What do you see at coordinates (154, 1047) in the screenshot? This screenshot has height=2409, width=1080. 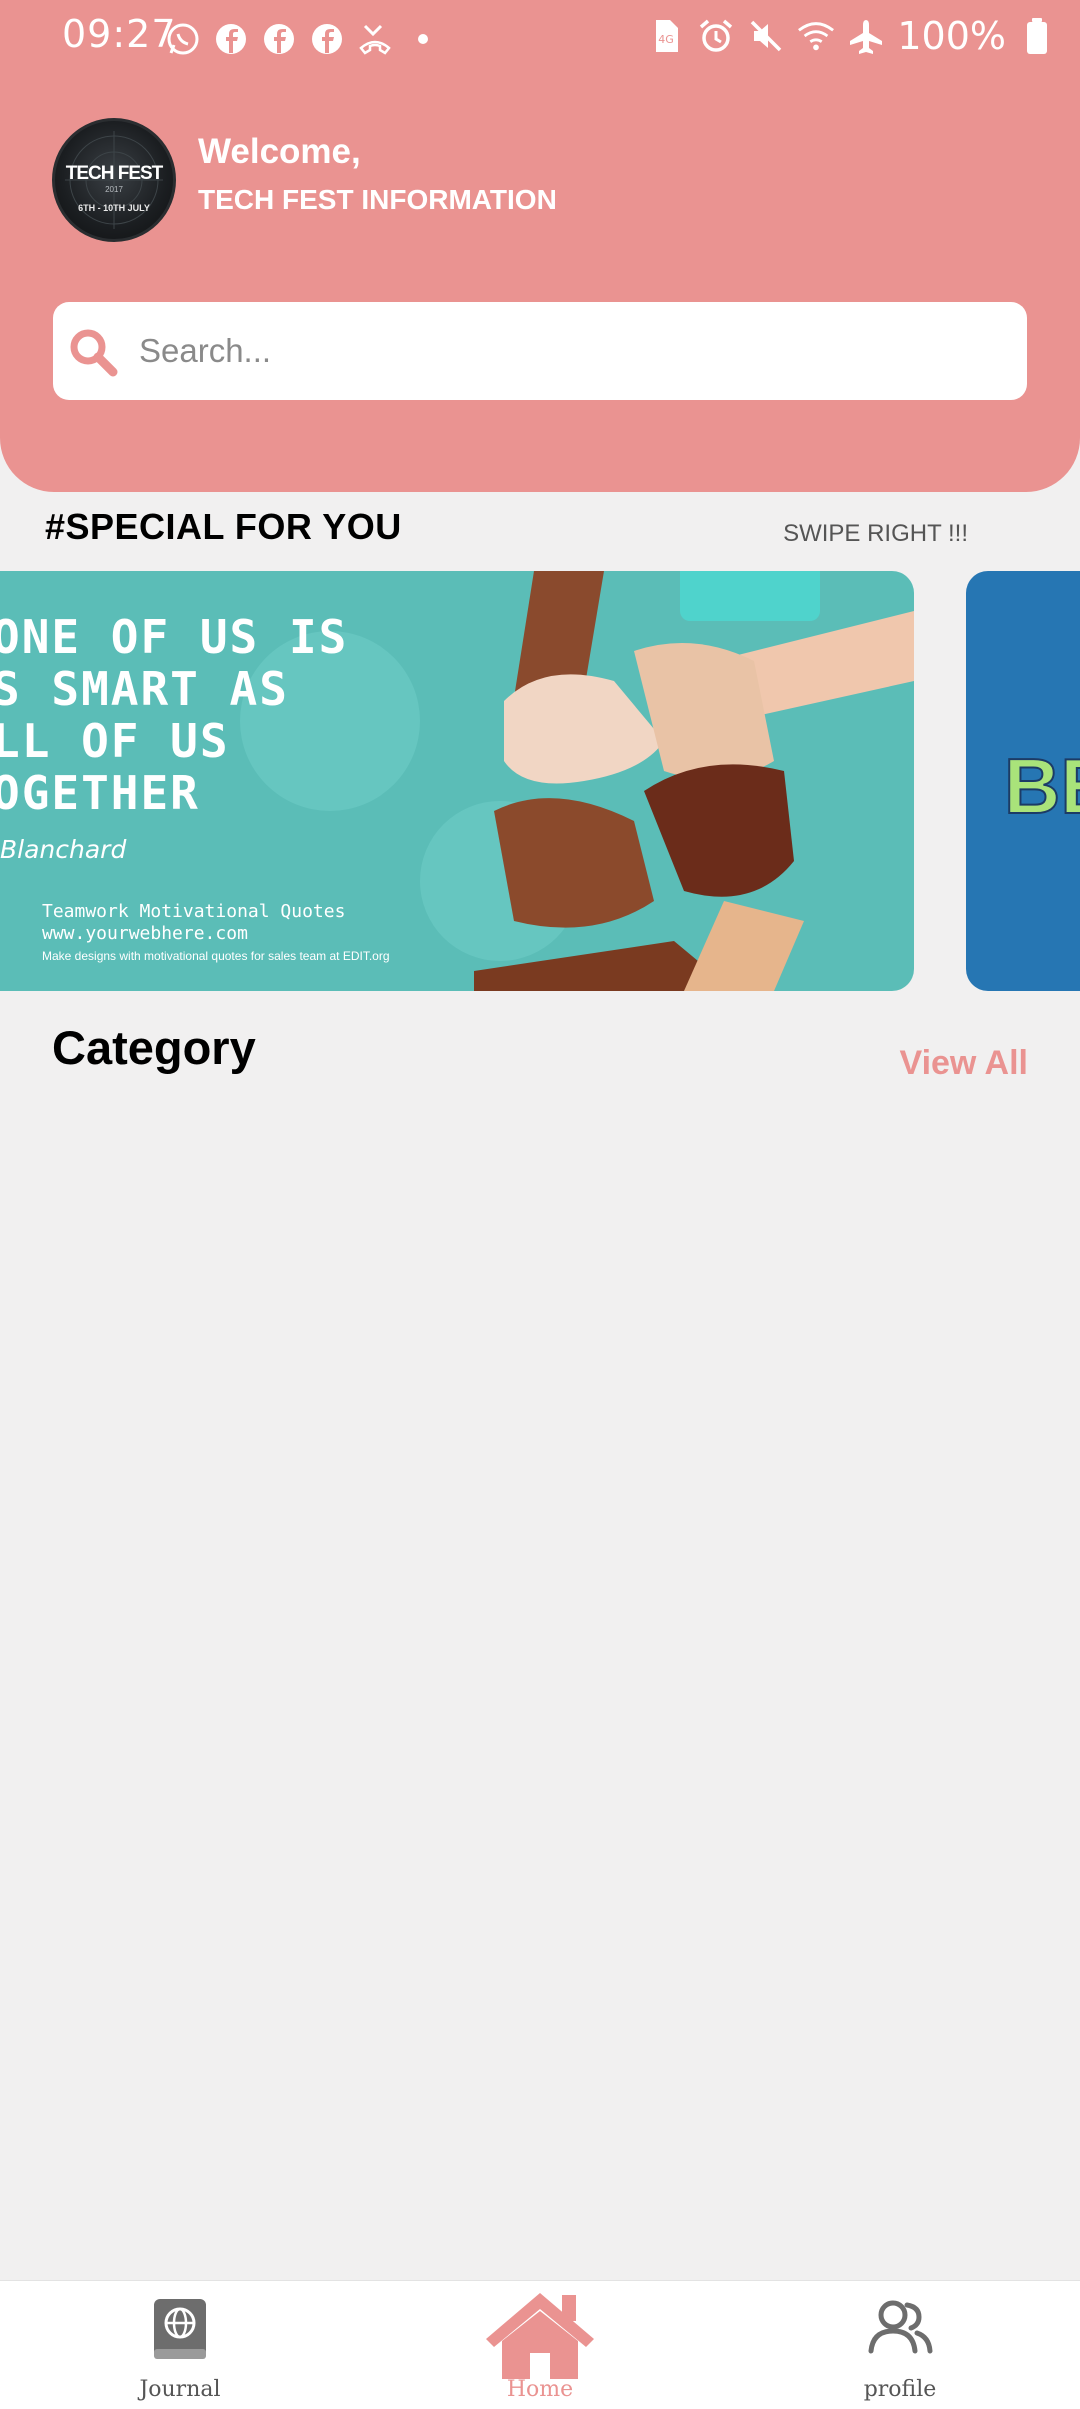 I see `category-title: Category` at bounding box center [154, 1047].